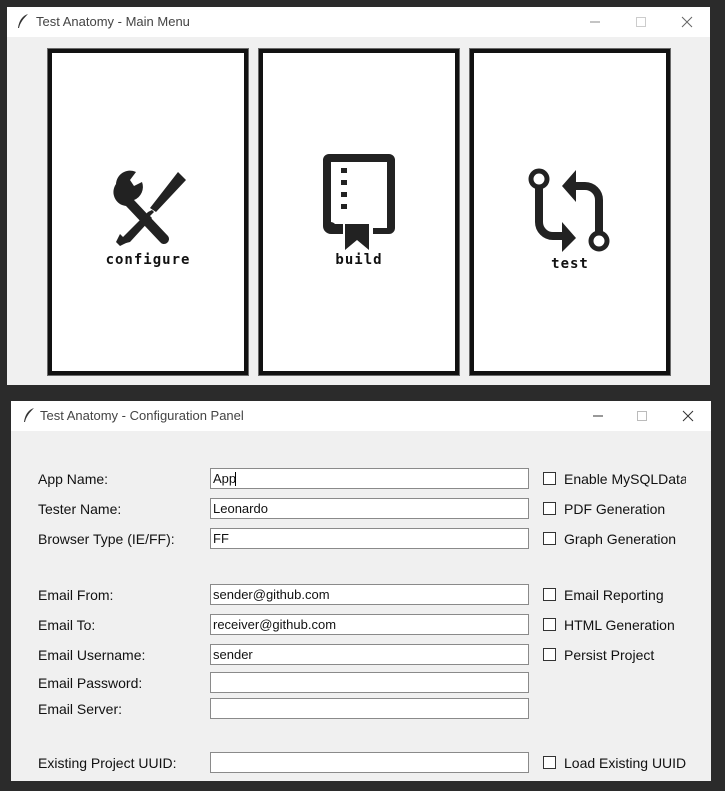 The height and width of the screenshot is (791, 725). Describe the element at coordinates (369, 762) in the screenshot. I see `project-uuid-input` at that location.